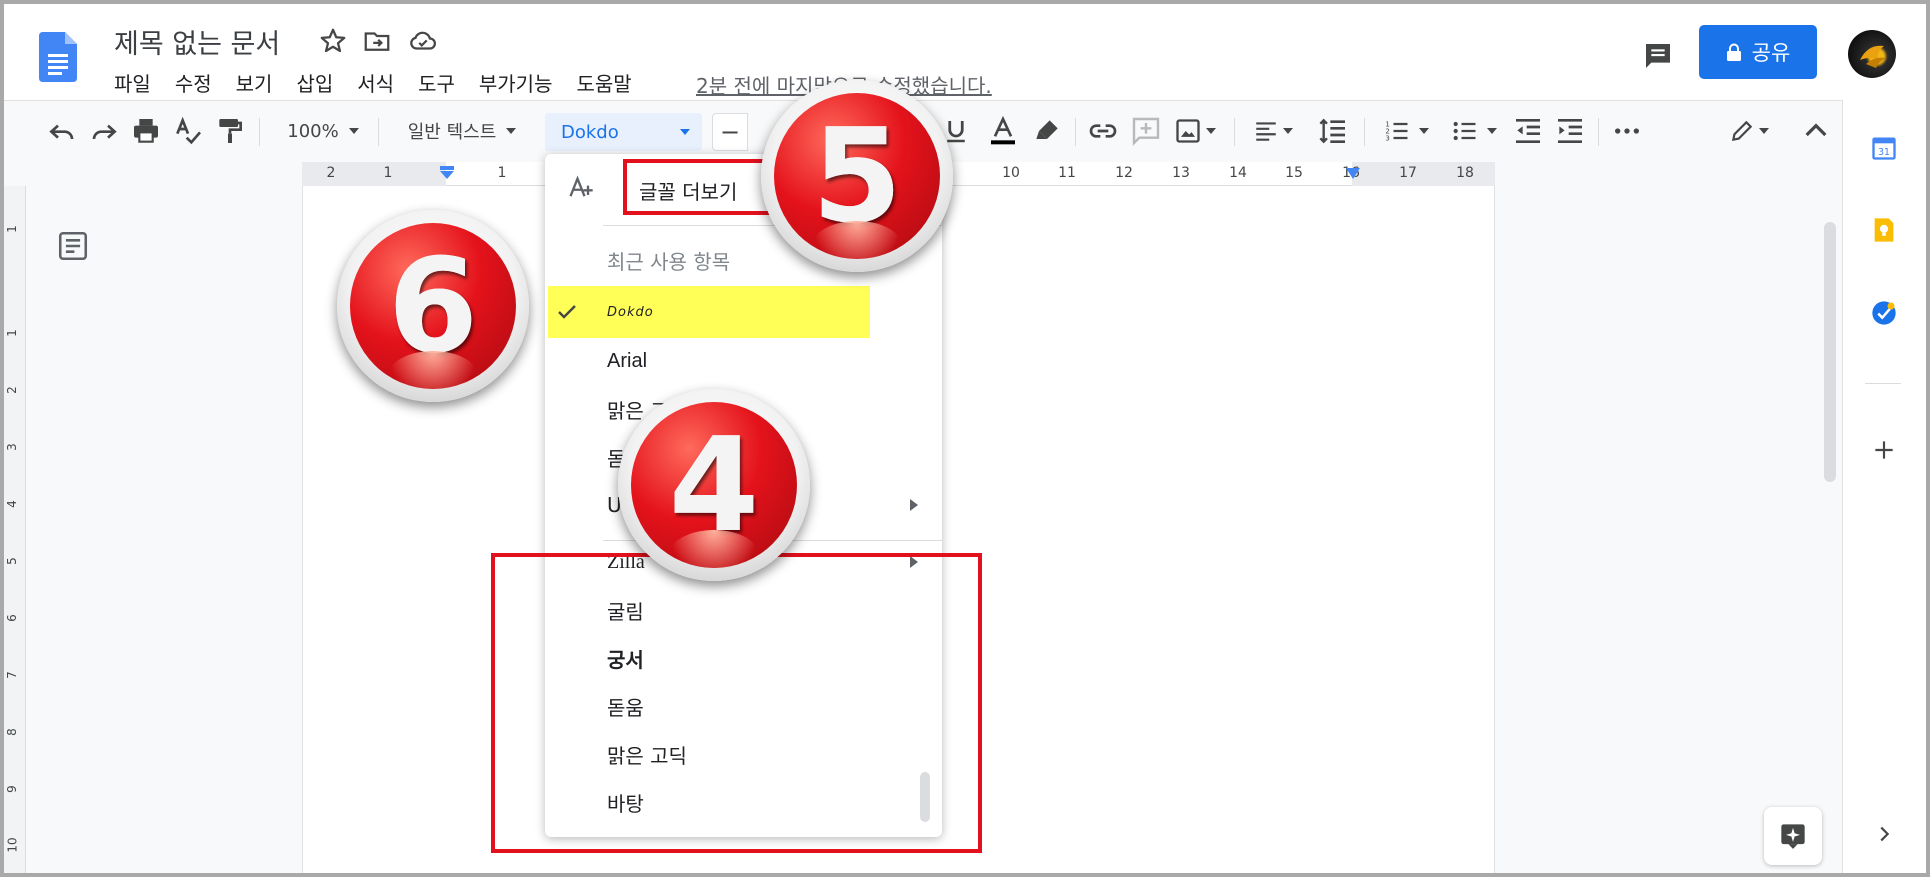  Describe the element at coordinates (703, 187) in the screenshot. I see `more-fonts-highlight` at that location.